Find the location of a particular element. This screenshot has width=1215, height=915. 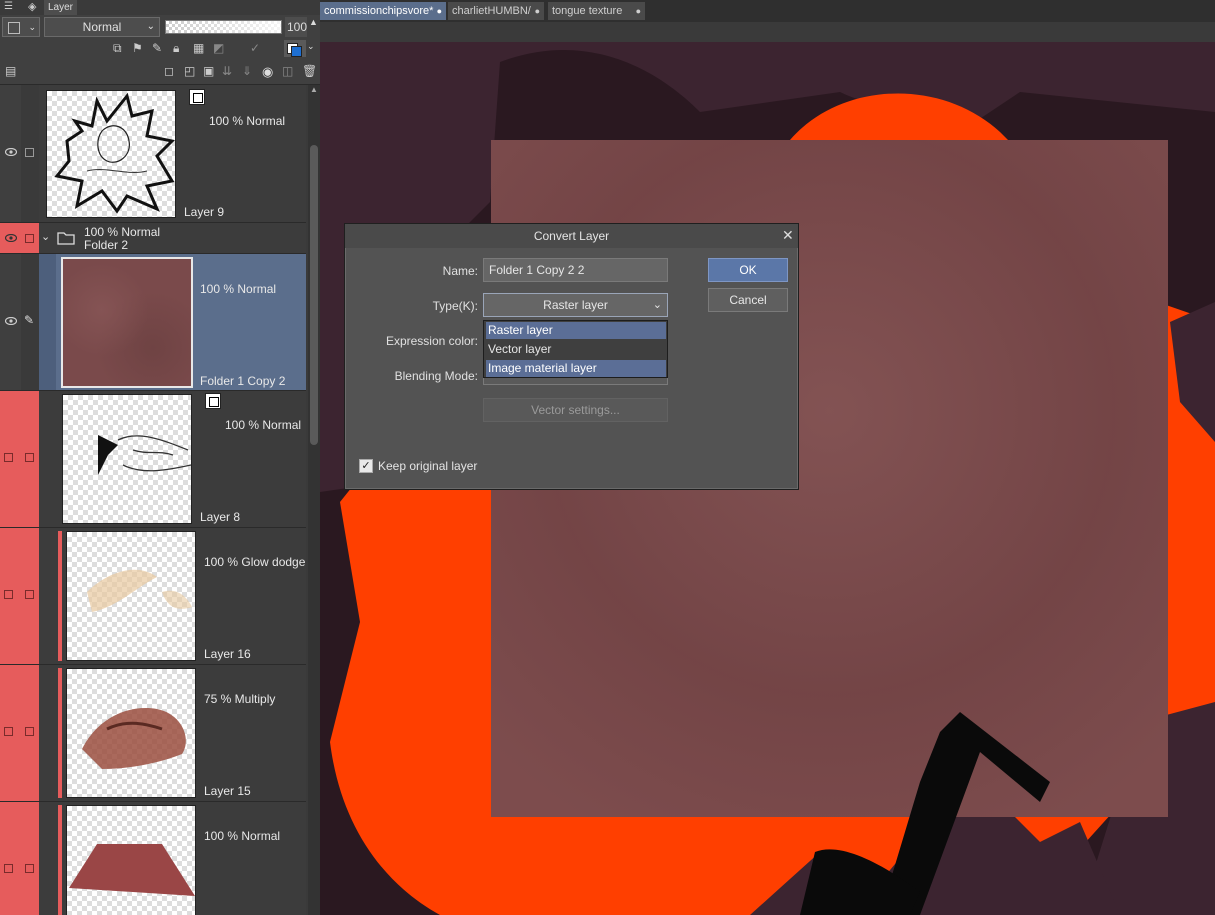

close-icon: ✕ is located at coordinates (788, 235).